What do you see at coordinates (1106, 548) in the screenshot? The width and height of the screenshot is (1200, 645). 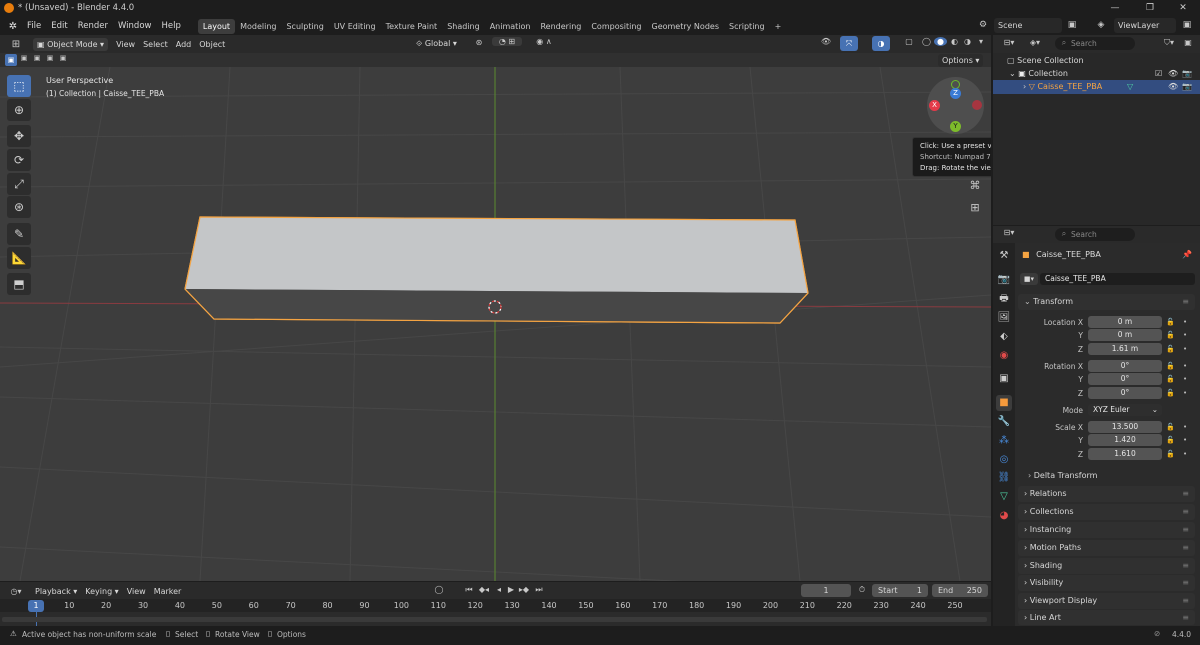 I see `motion-paths-panel-header: › Motion Paths ≡` at bounding box center [1106, 548].